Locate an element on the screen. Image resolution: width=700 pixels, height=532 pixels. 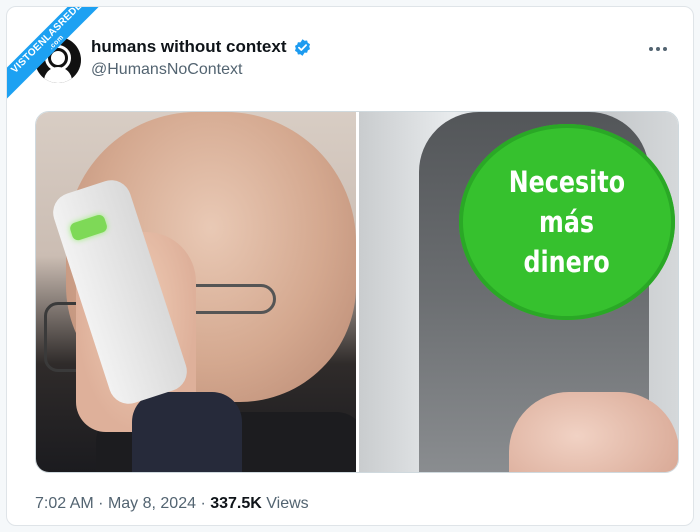
views-label: Views is located at coordinates (287, 503).